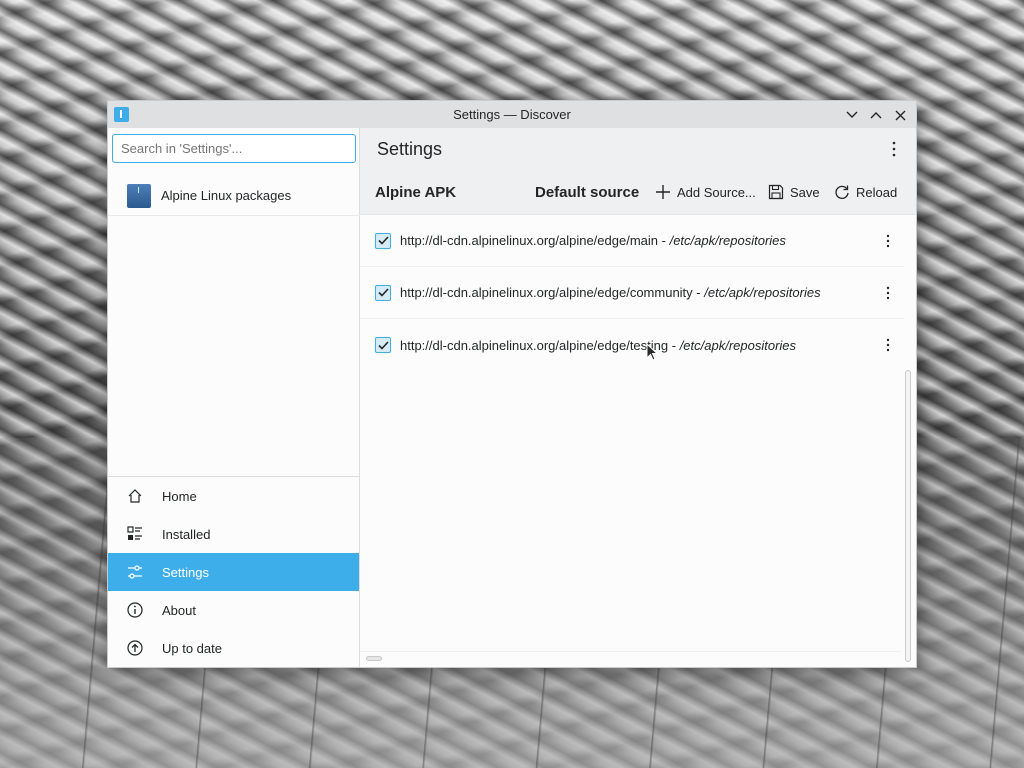 This screenshot has height=768, width=1024. Describe the element at coordinates (186, 534) in the screenshot. I see `nav-item-label: Installed` at that location.